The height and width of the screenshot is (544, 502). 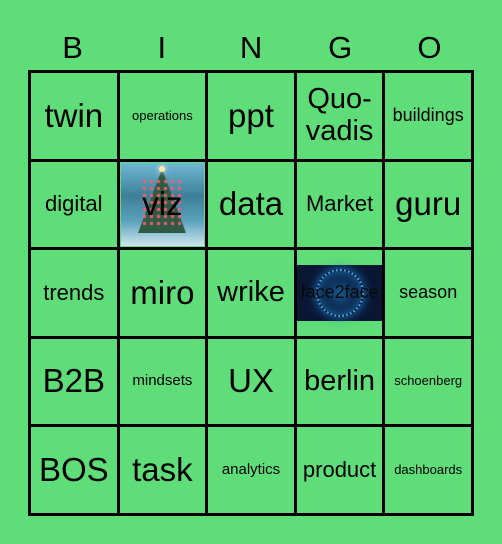 I want to click on cell-text: digital, so click(x=74, y=204).